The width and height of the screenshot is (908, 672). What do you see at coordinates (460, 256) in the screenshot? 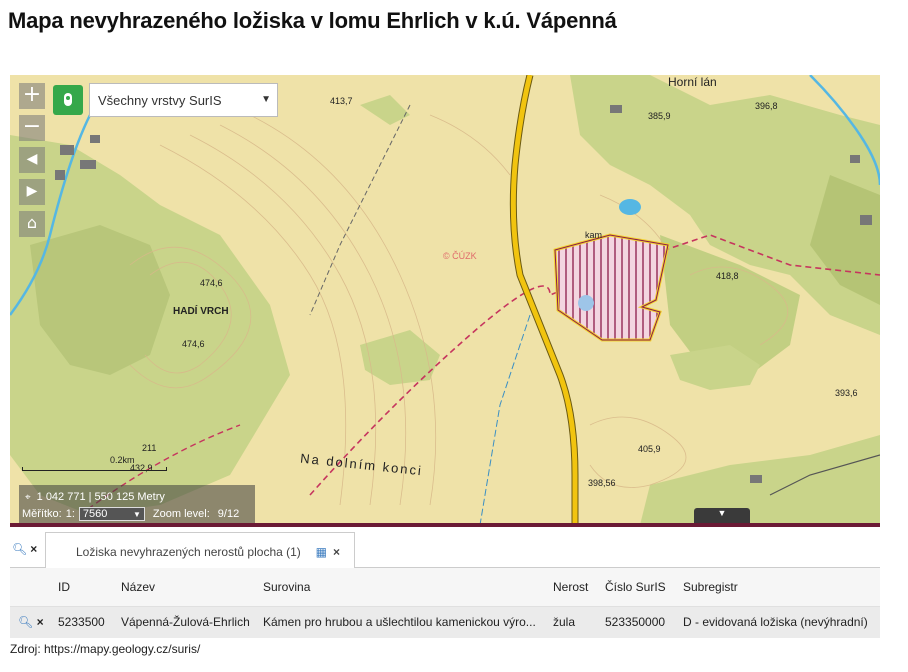
I see `map-label-cuzk: © ČÚZK` at bounding box center [460, 256].